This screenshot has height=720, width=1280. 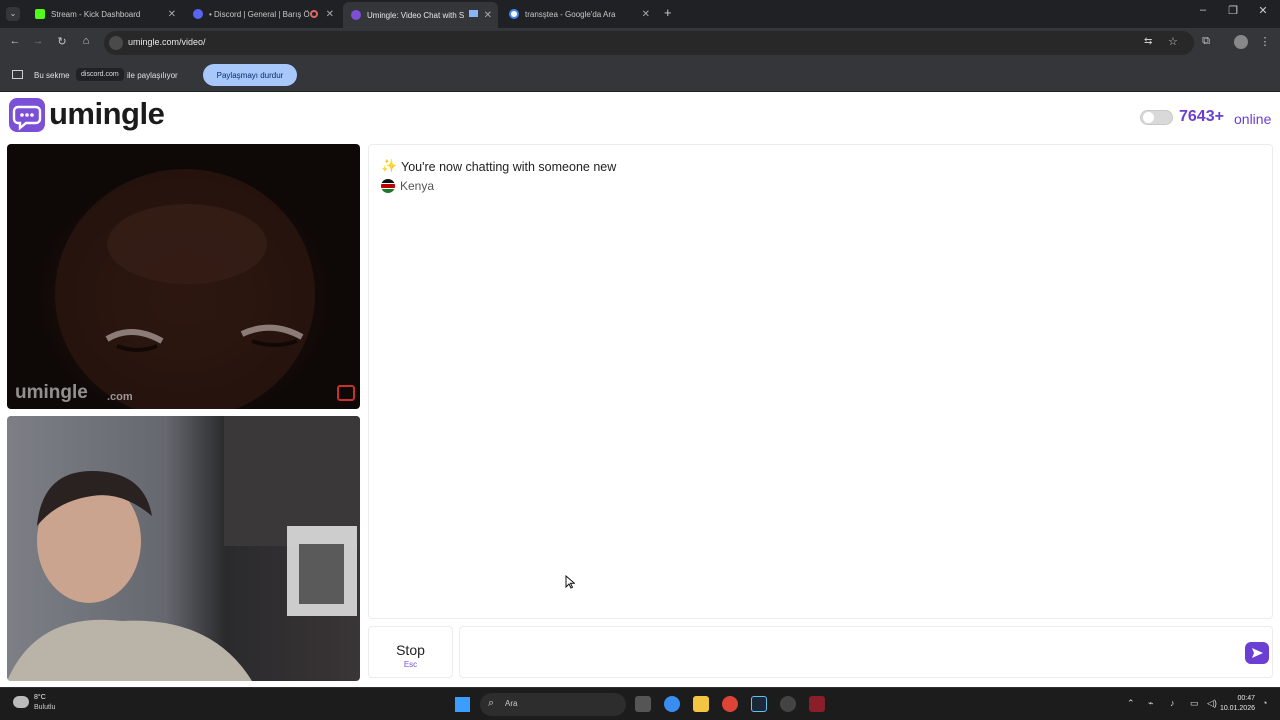 I want to click on toggle-knob, so click(x=1148, y=117).